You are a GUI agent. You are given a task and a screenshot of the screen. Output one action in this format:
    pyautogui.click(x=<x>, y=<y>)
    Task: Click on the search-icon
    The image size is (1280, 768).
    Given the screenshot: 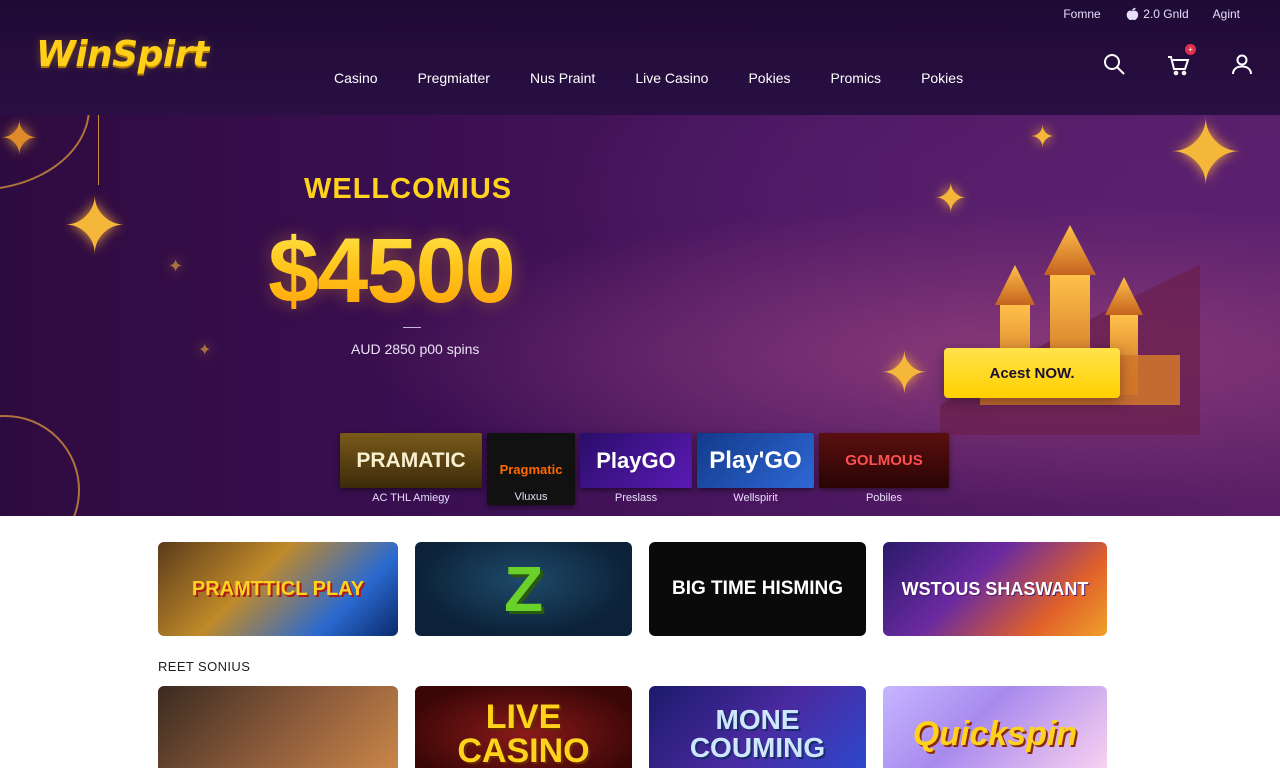 What is the action you would take?
    pyautogui.click(x=1114, y=64)
    